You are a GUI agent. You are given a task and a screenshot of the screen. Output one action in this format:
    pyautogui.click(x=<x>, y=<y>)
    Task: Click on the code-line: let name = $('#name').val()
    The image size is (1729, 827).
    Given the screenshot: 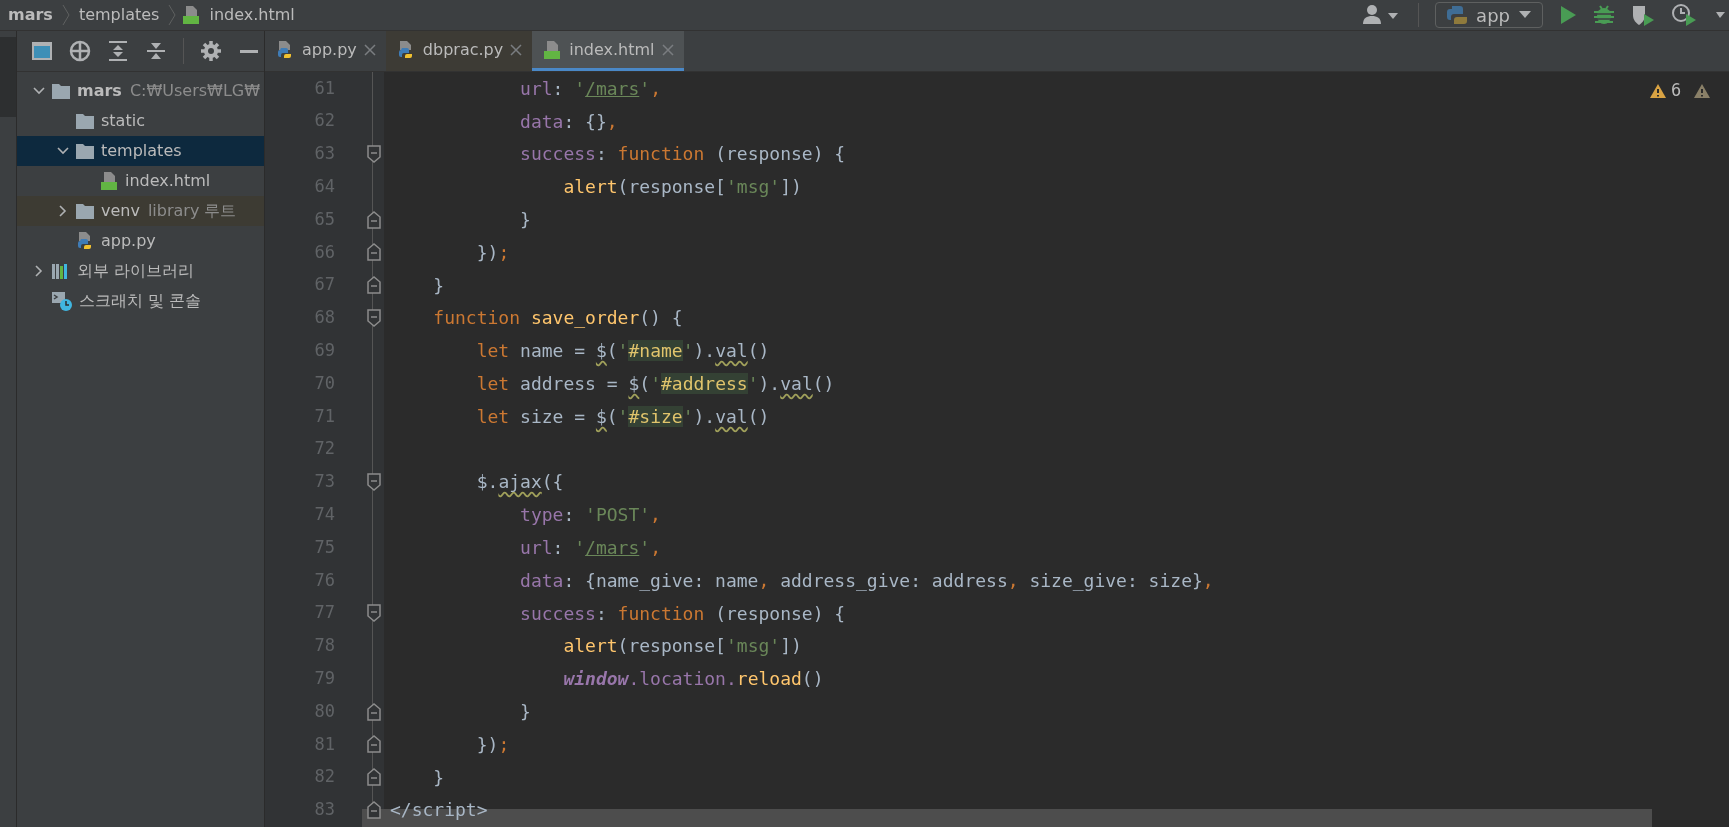 What is the action you would take?
    pyautogui.click(x=622, y=351)
    